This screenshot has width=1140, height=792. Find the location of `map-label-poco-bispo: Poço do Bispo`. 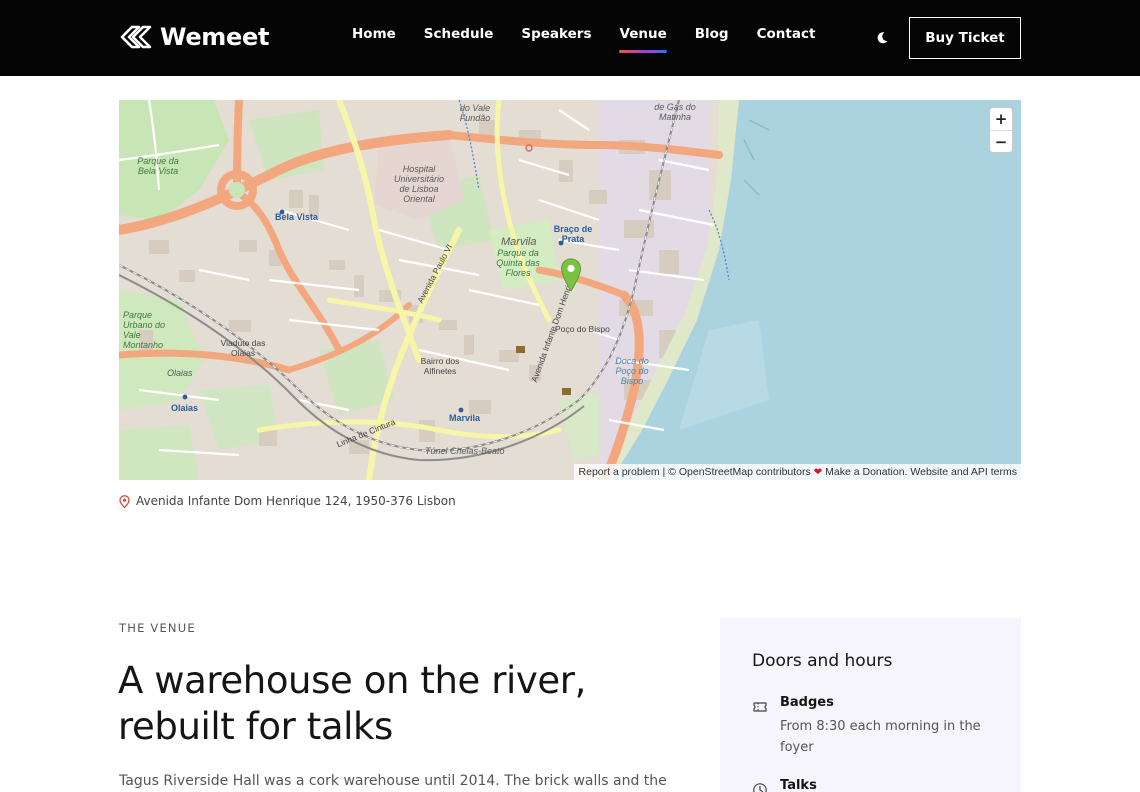

map-label-poco-bispo: Poço do Bispo is located at coordinates (582, 329).